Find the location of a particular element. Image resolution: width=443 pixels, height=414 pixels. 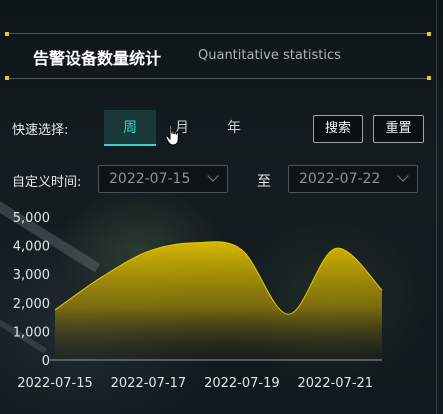

panel-header: 告警设备数量统计 Quantitative statistics is located at coordinates (218, 56).